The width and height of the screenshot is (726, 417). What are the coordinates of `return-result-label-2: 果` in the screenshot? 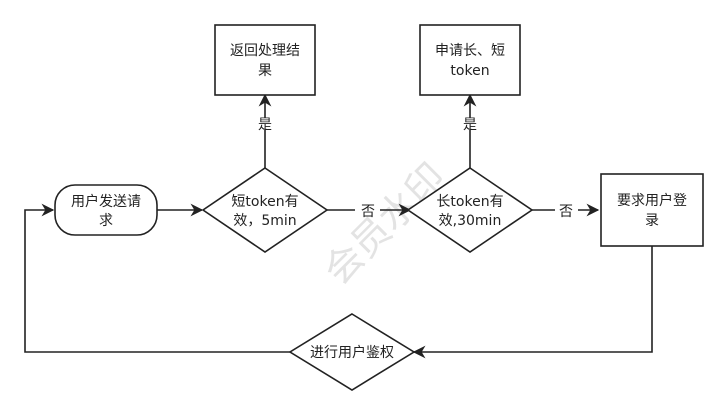 It's located at (265, 71).